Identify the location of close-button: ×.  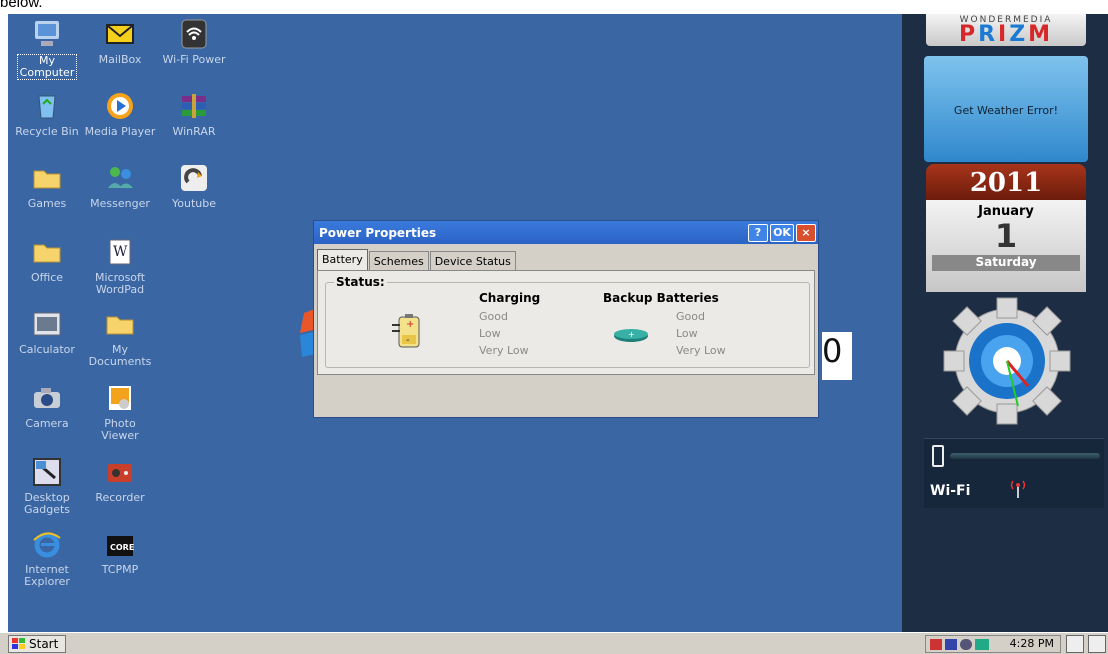
(806, 232).